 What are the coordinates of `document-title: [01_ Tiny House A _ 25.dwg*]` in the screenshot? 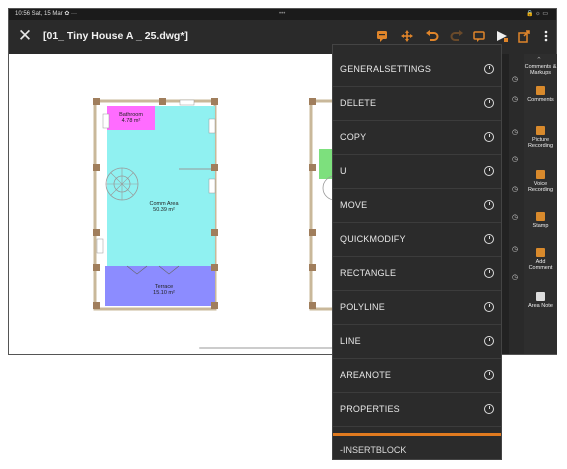 It's located at (115, 36).